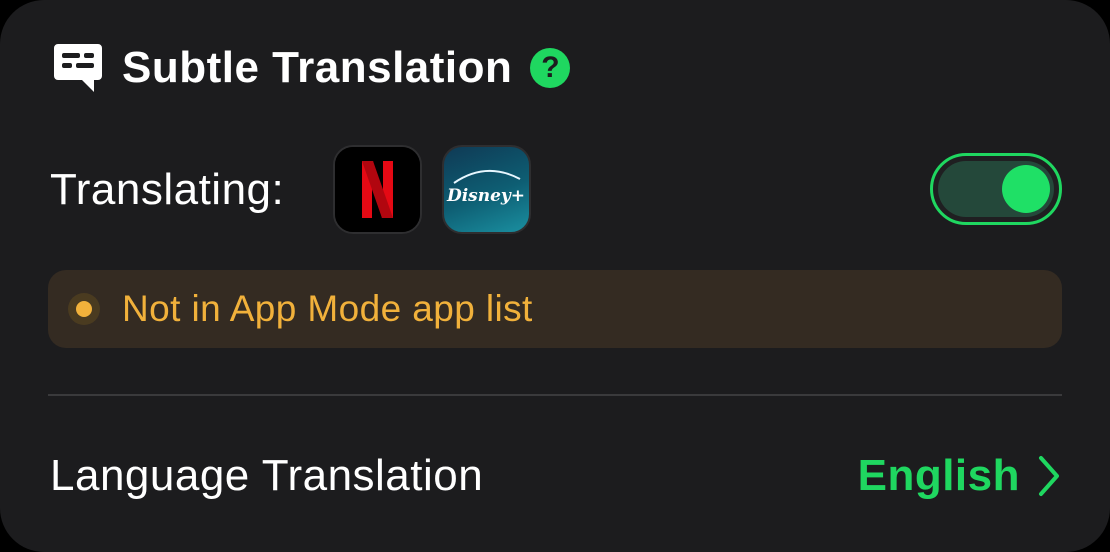 The image size is (1110, 552). I want to click on help-button: ?, so click(550, 68).